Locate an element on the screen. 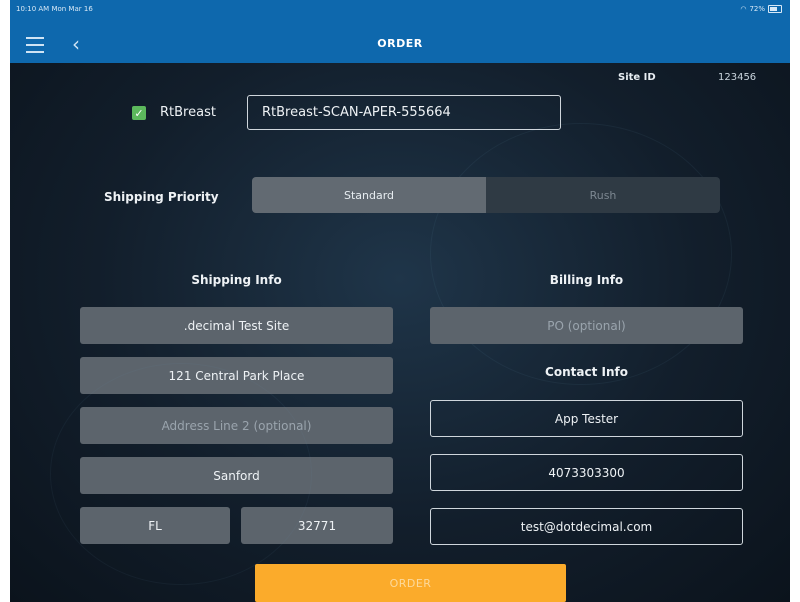  priority-standard-option: Standard is located at coordinates (369, 195).